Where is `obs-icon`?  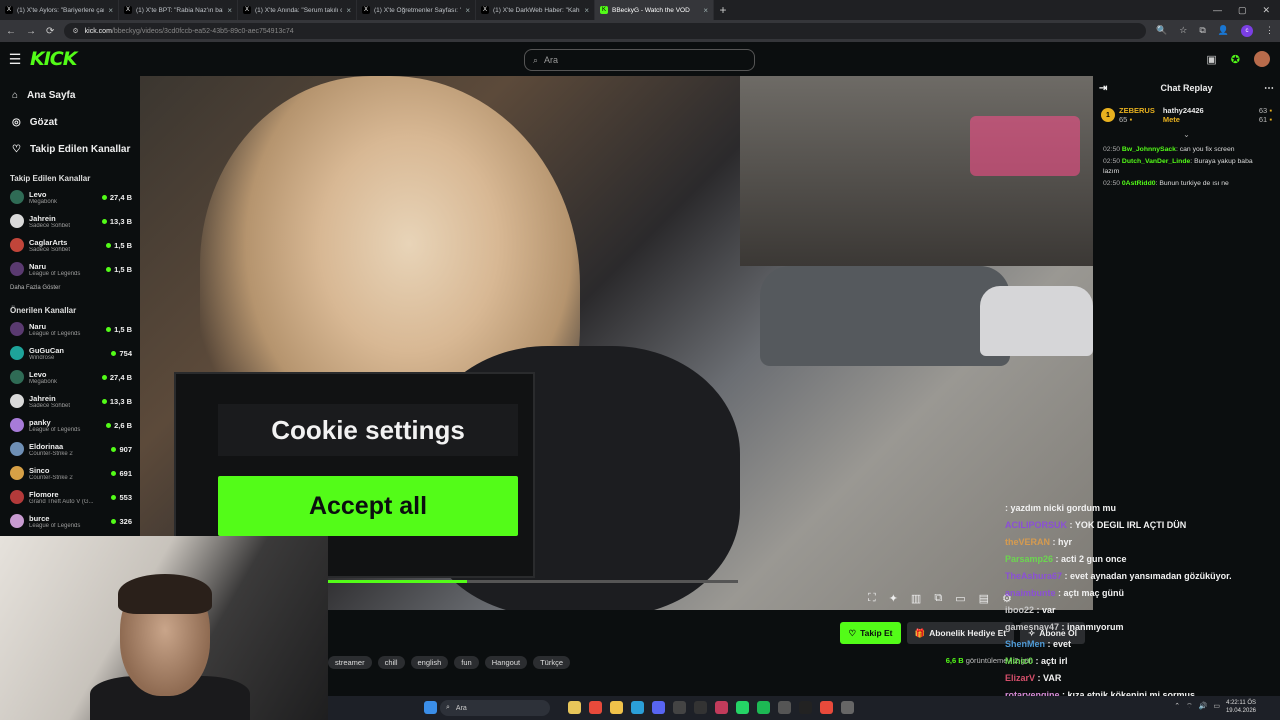
obs-icon is located at coordinates (805, 707).